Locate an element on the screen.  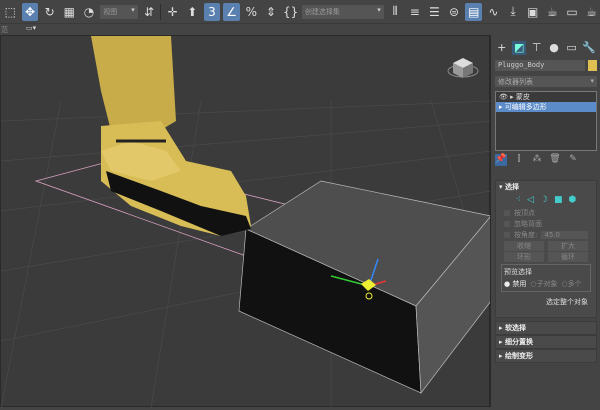
subobject-levels: ⁖ ◁ ☽ ■ ⬢ is located at coordinates (546, 200).